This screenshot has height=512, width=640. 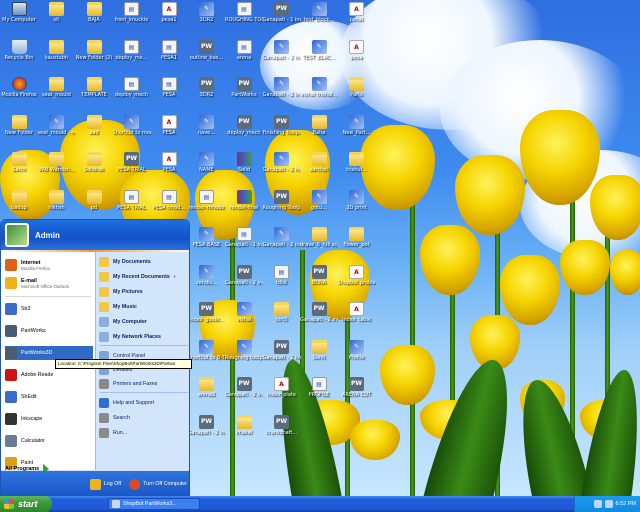 What do you see at coordinates (19, 170) in the screenshot?
I see `desktop-icon: Sachi` at bounding box center [19, 170].